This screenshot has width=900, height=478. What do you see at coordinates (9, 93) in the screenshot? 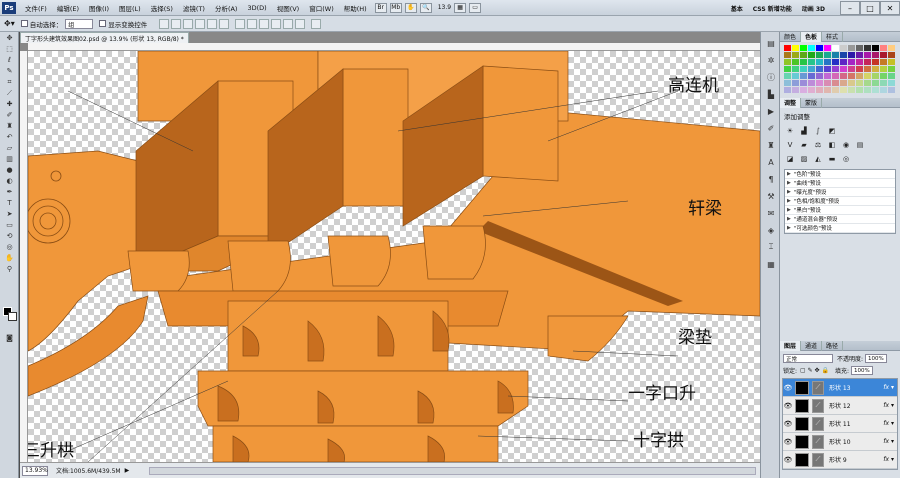
I see `eyedropper-tool-icon: ⟋` at bounding box center [9, 93].